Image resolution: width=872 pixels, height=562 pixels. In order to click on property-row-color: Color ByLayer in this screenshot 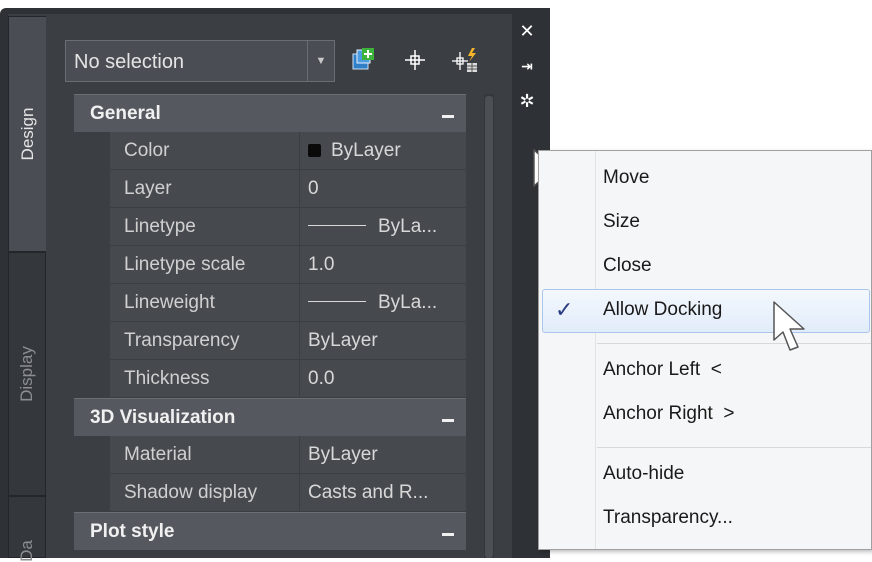, I will do `click(270, 151)`.